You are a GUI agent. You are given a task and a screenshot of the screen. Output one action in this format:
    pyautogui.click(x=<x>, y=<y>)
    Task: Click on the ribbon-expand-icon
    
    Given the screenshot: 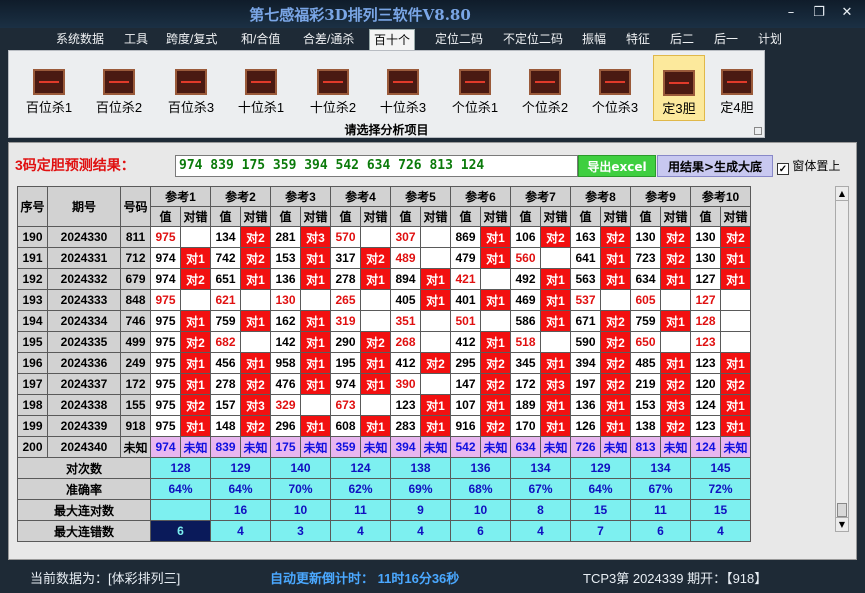 What is the action you would take?
    pyautogui.click(x=758, y=131)
    